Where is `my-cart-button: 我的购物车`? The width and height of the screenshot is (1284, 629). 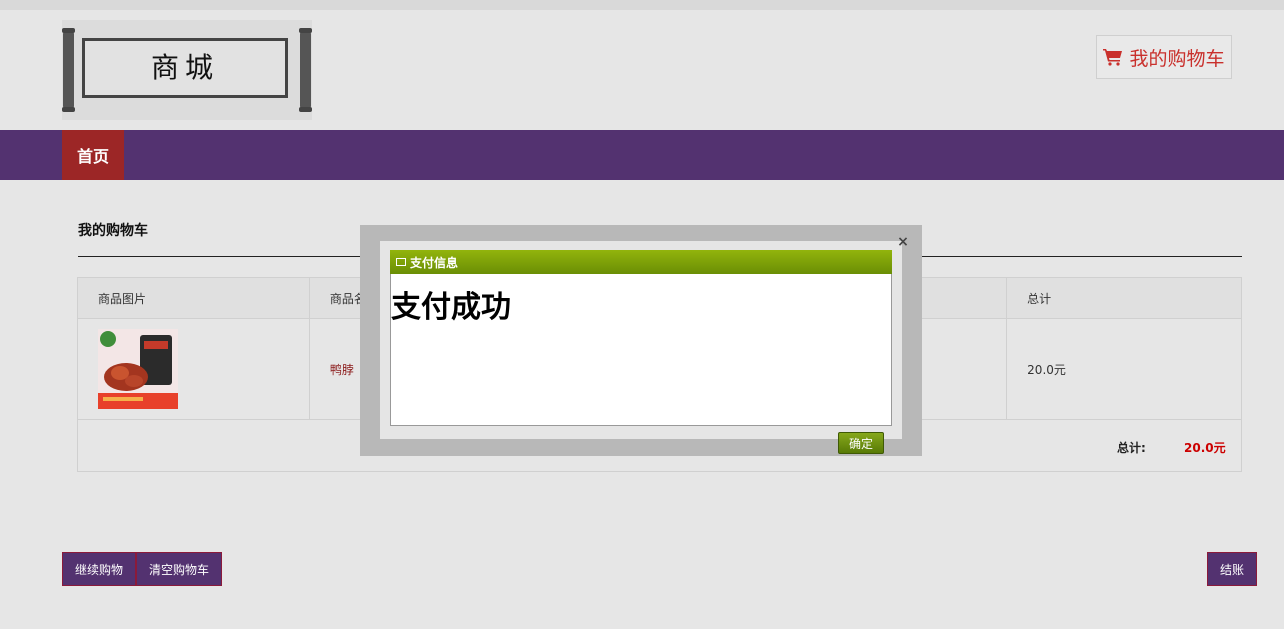 my-cart-button: 我的购物车 is located at coordinates (1164, 57).